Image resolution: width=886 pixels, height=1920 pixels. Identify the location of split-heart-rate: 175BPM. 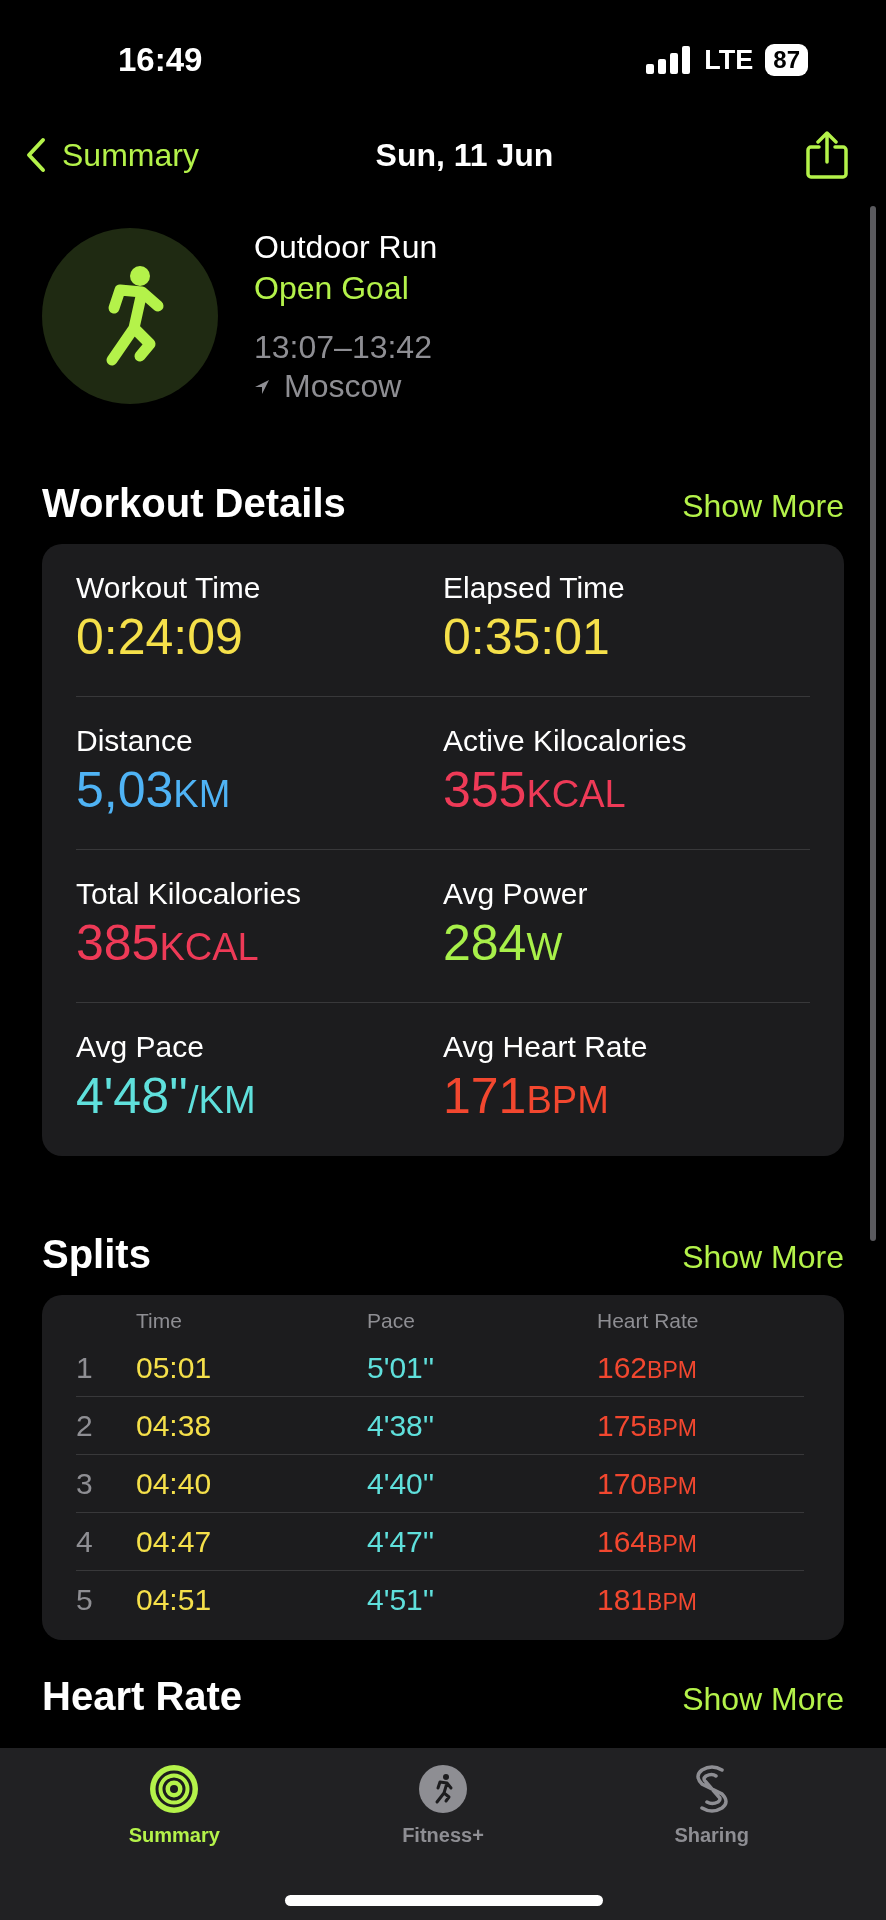
(647, 1425).